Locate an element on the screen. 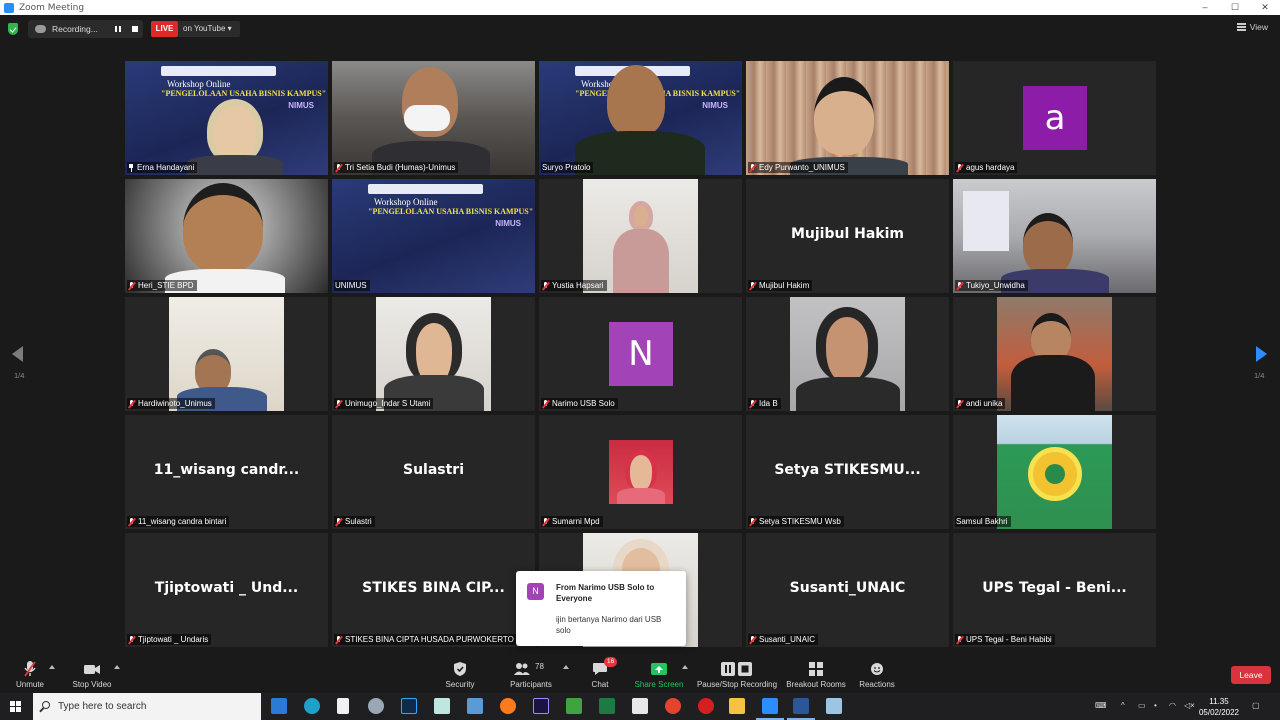 This screenshot has width=1280, height=720. unmute-button: Unmute is located at coordinates (30, 674).